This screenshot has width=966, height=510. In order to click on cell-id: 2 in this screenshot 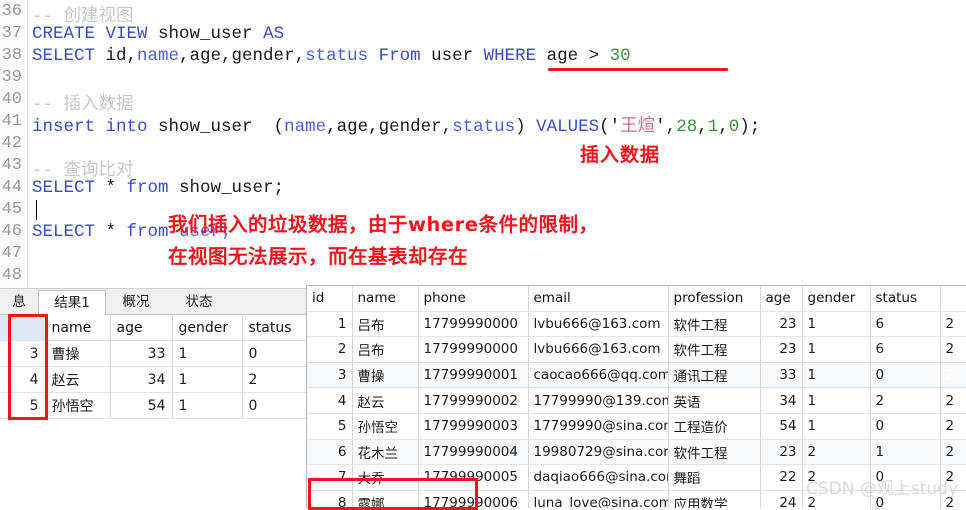, I will do `click(330, 349)`.